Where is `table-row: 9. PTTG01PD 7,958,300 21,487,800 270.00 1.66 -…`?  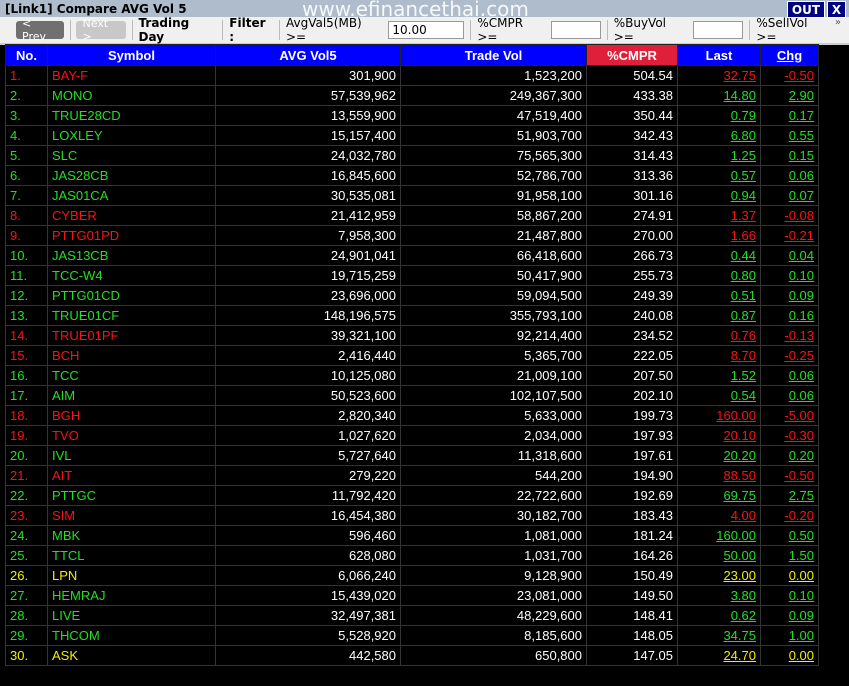 table-row: 9. PTTG01PD 7,958,300 21,487,800 270.00 1.66 -… is located at coordinates (412, 235).